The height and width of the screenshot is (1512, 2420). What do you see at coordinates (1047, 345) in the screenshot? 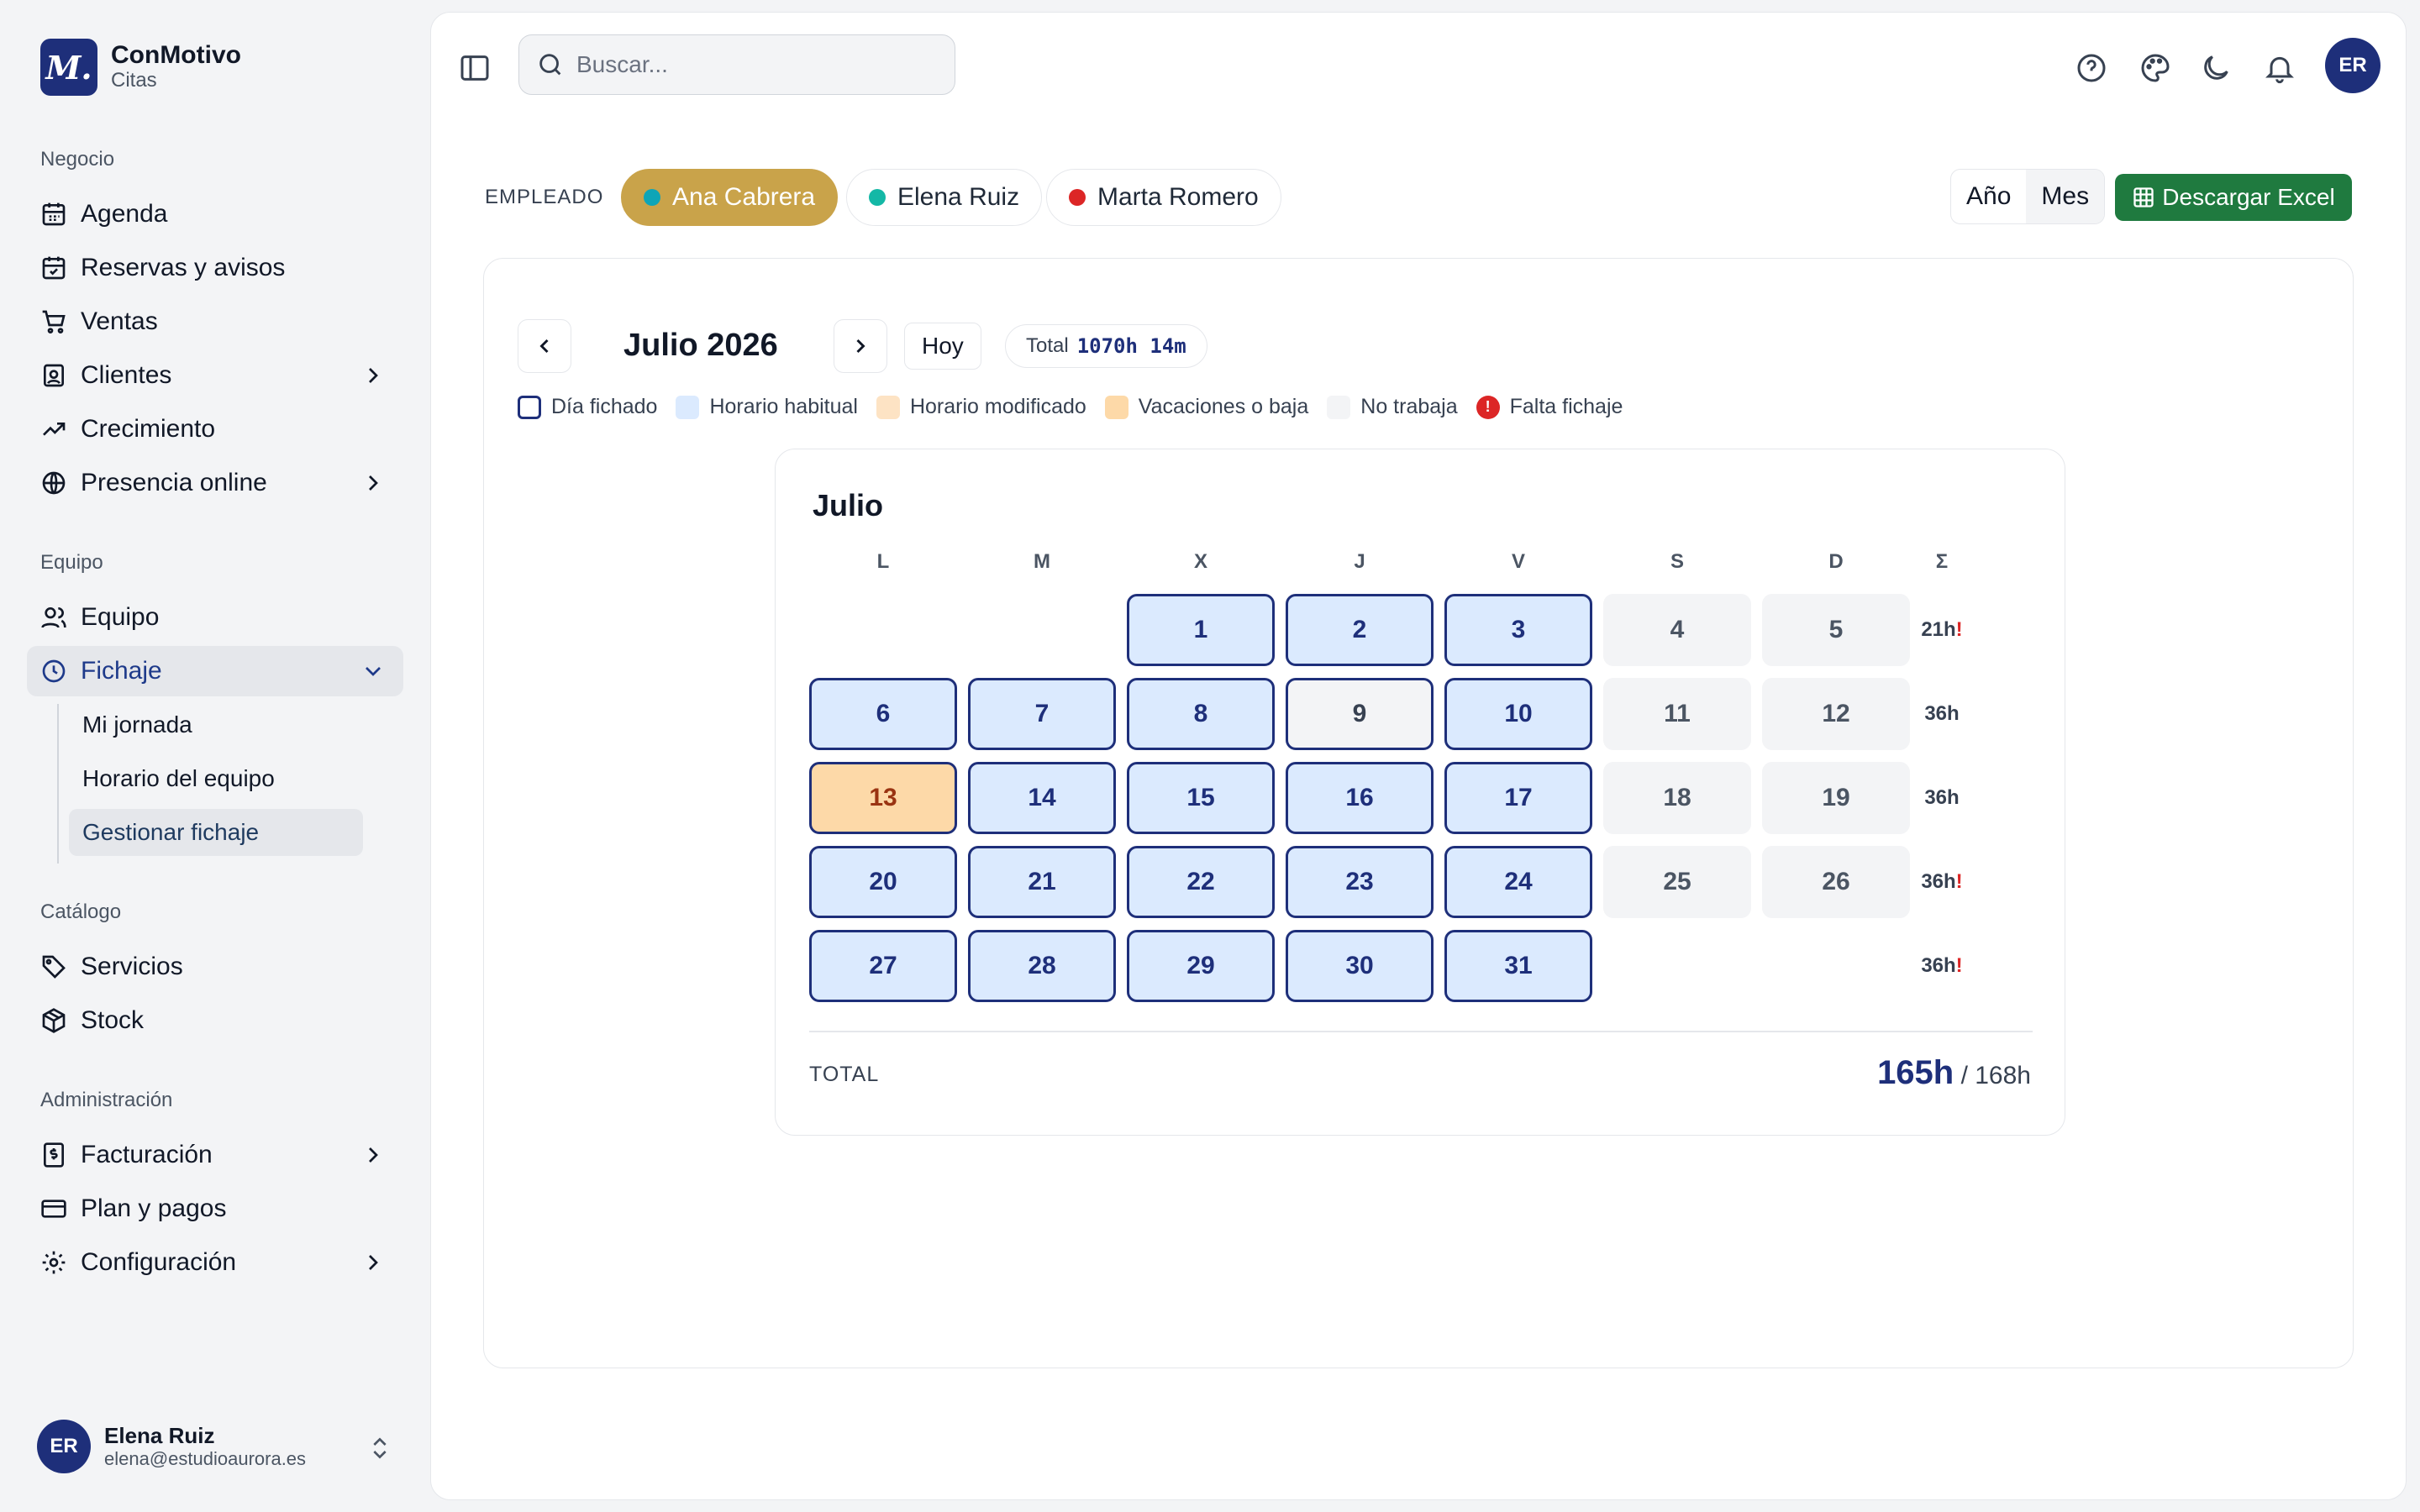
I see `total-pill-label: Total` at bounding box center [1047, 345].